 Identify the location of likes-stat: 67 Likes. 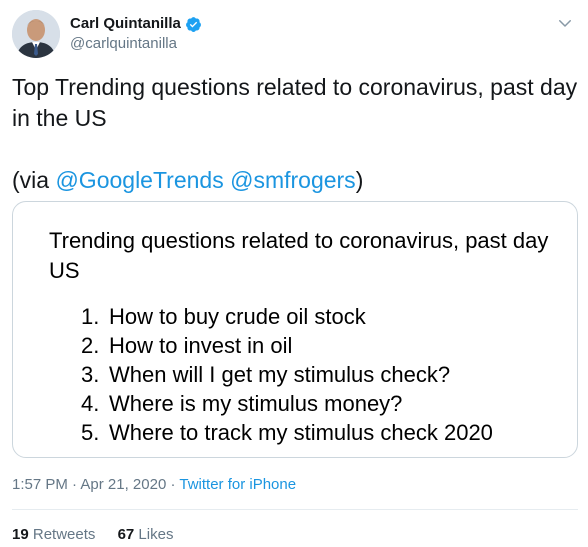
(146, 534).